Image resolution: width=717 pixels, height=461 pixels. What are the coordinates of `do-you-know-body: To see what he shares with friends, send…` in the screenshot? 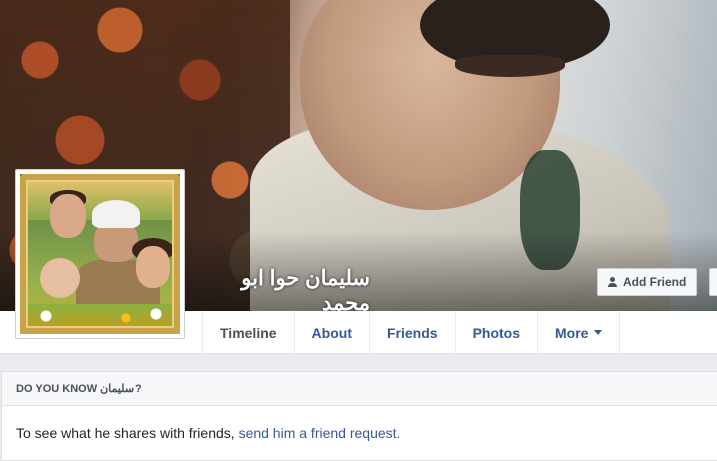 It's located at (359, 433).